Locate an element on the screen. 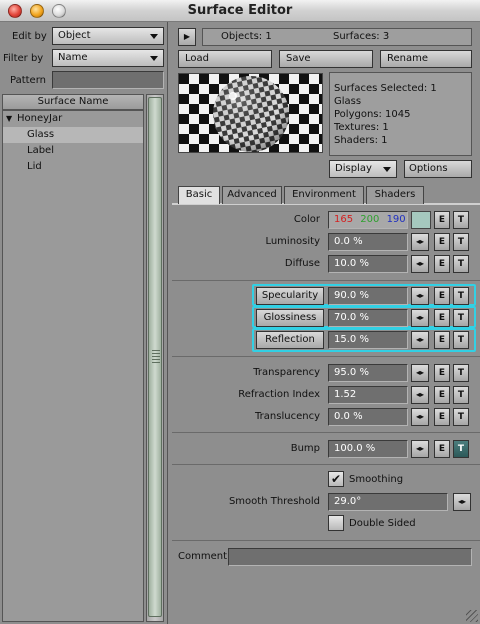 This screenshot has width=480, height=624. tab-basic: Basic is located at coordinates (199, 195).